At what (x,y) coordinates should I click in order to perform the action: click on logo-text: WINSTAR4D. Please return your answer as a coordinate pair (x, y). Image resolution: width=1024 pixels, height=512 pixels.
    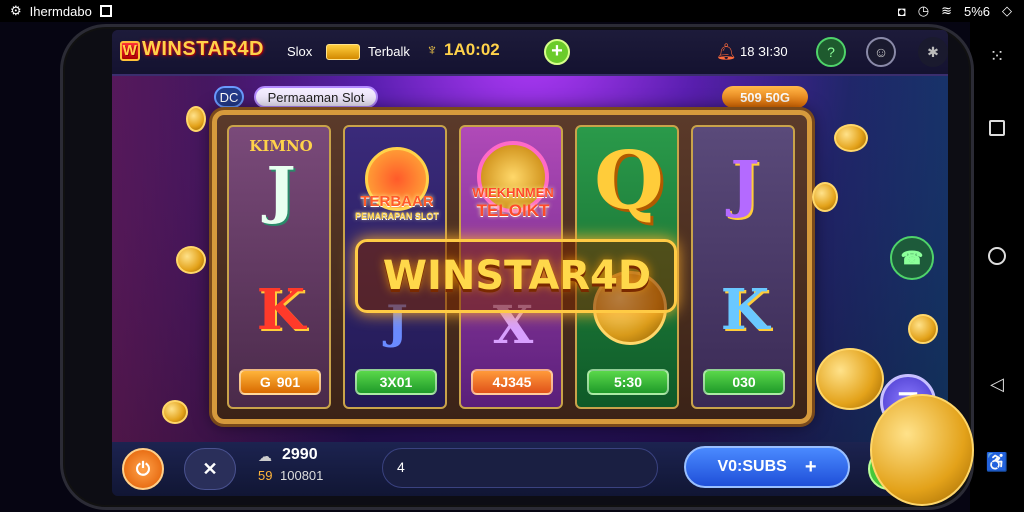
    Looking at the image, I should click on (203, 49).